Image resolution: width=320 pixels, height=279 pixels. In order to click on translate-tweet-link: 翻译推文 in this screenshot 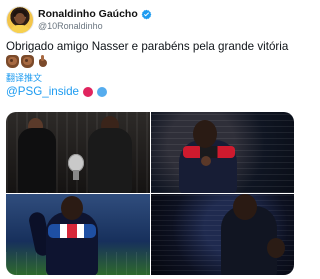, I will do `click(24, 77)`.